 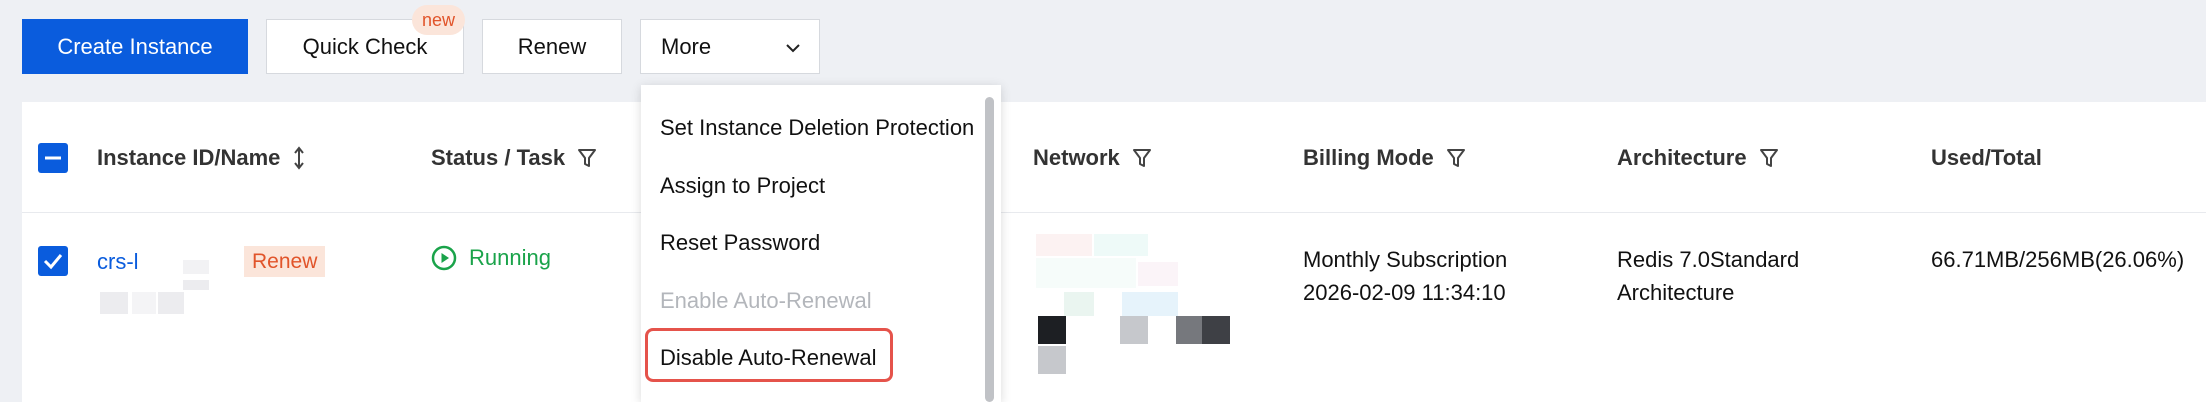 I want to click on create-instance-label: Create Instance, so click(x=135, y=46).